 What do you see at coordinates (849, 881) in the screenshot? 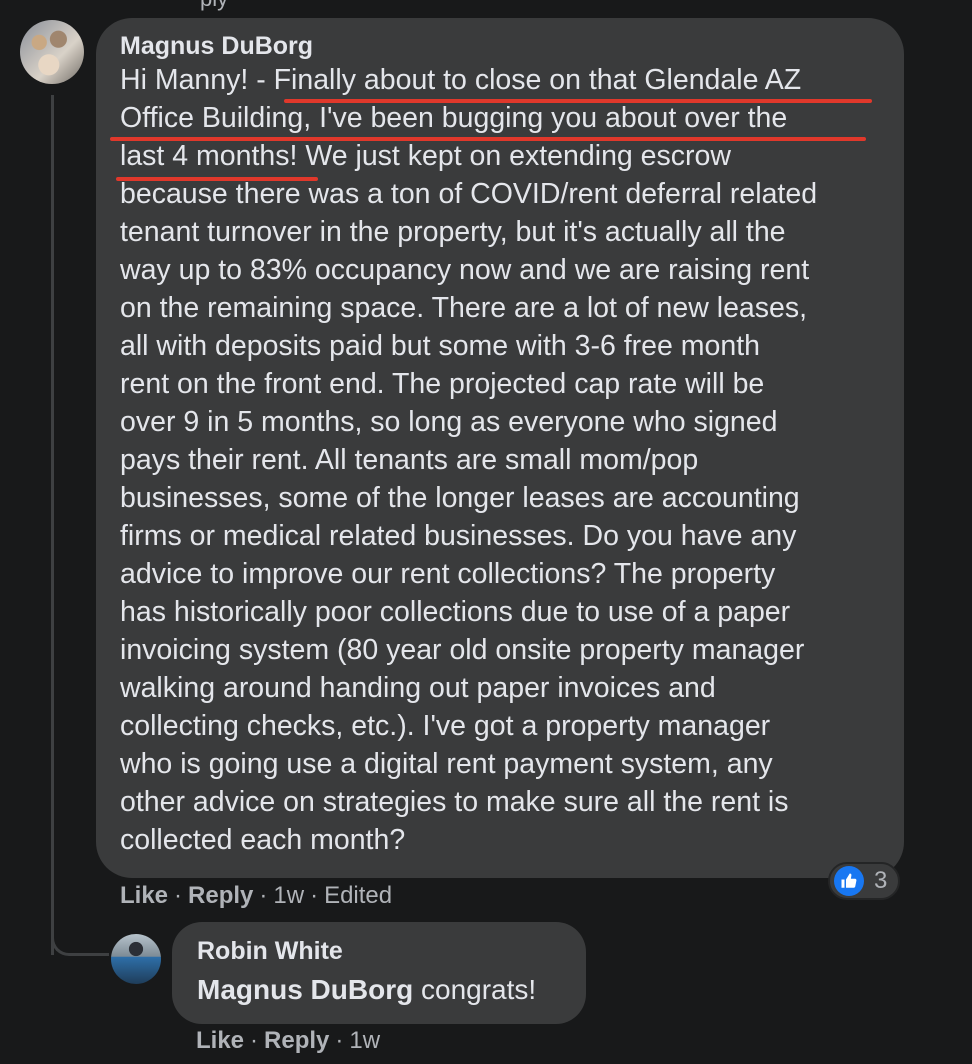
I see `thumbs-up-icon` at bounding box center [849, 881].